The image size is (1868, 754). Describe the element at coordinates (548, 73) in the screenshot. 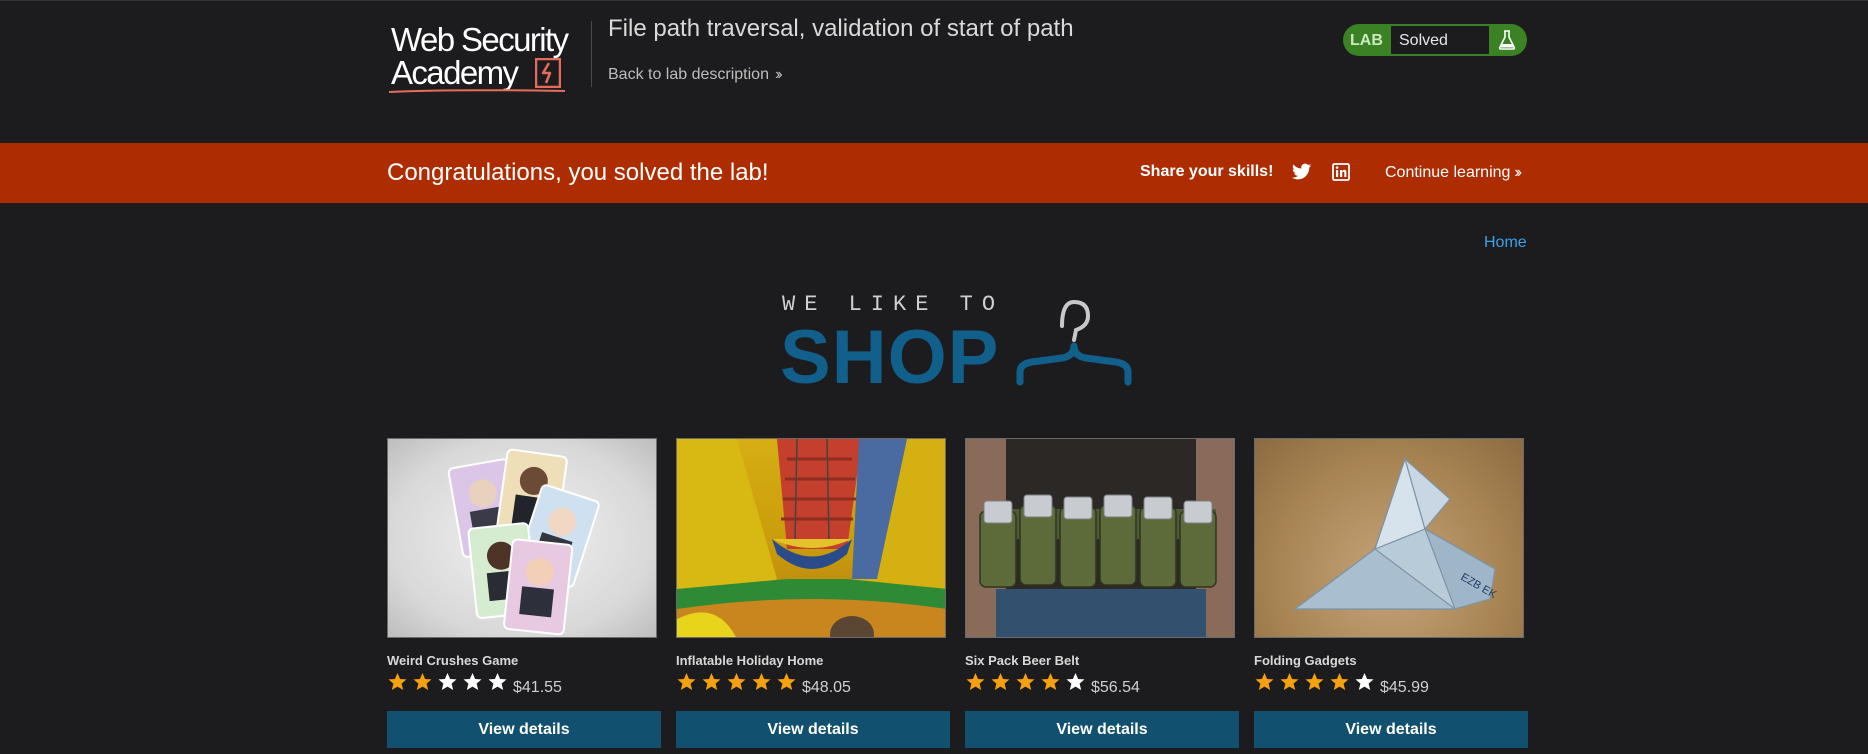

I see `logo-bolt-icon` at that location.